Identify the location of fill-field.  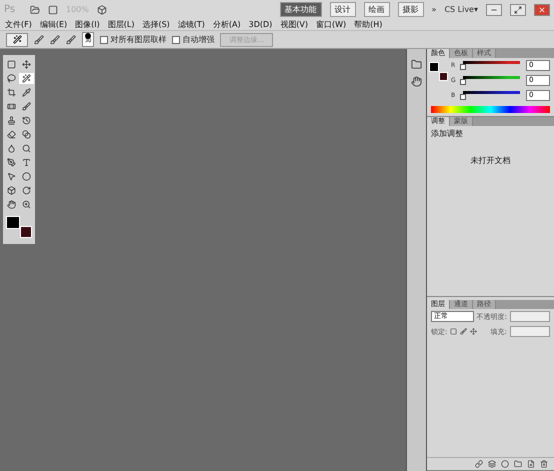
(530, 331).